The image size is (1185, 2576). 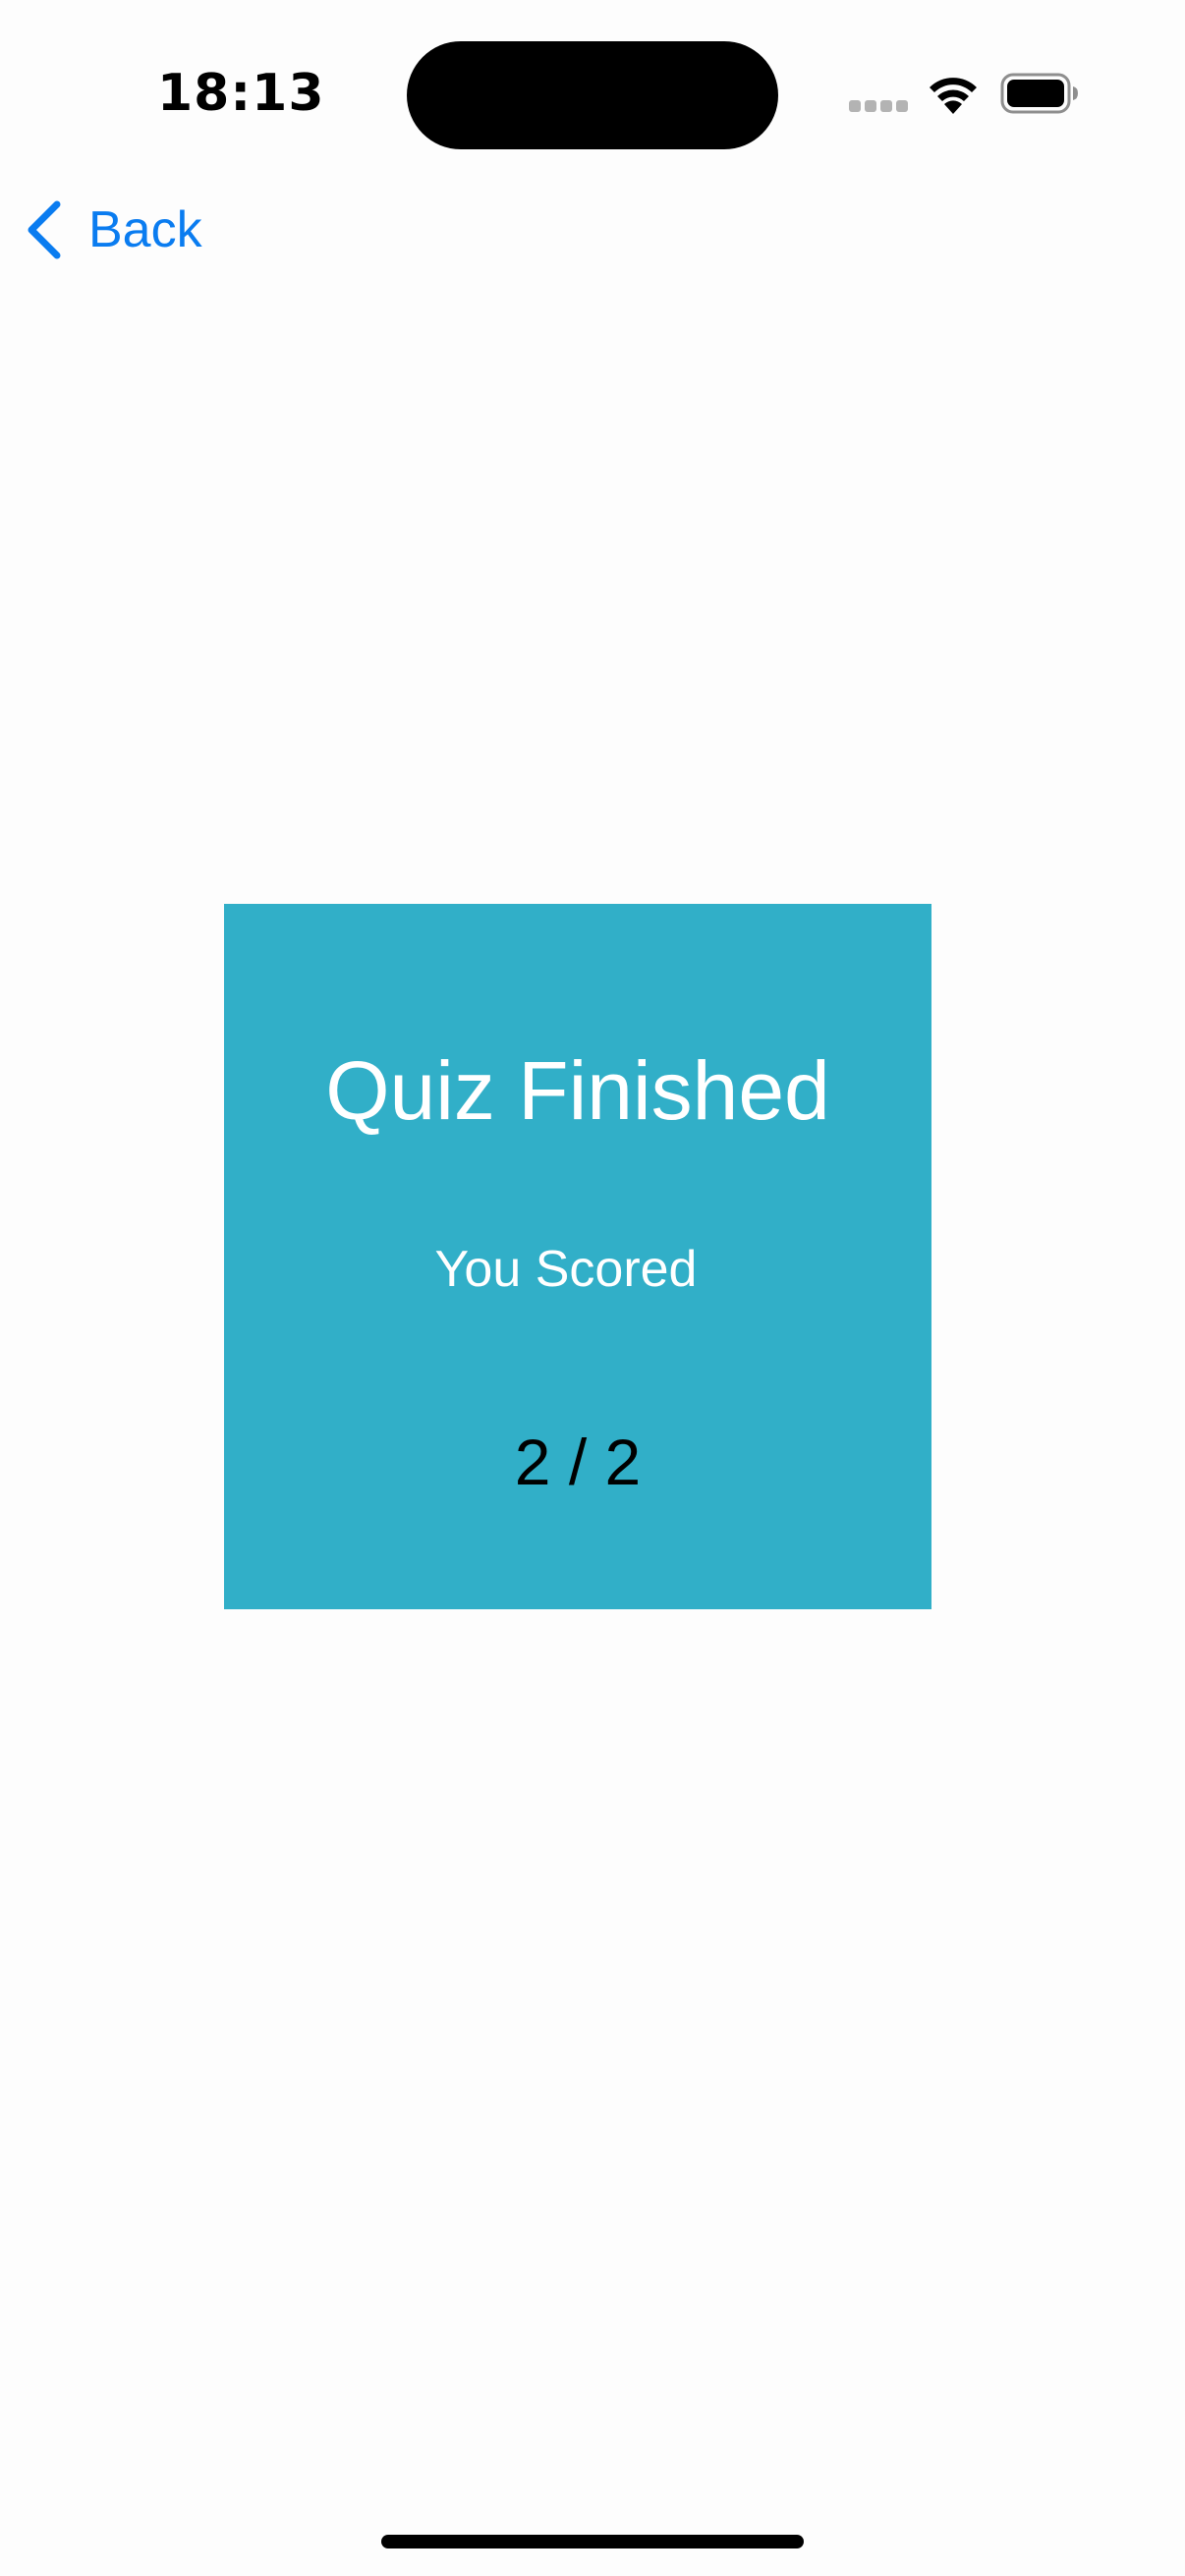 I want to click on status-time: 18:13, so click(x=241, y=93).